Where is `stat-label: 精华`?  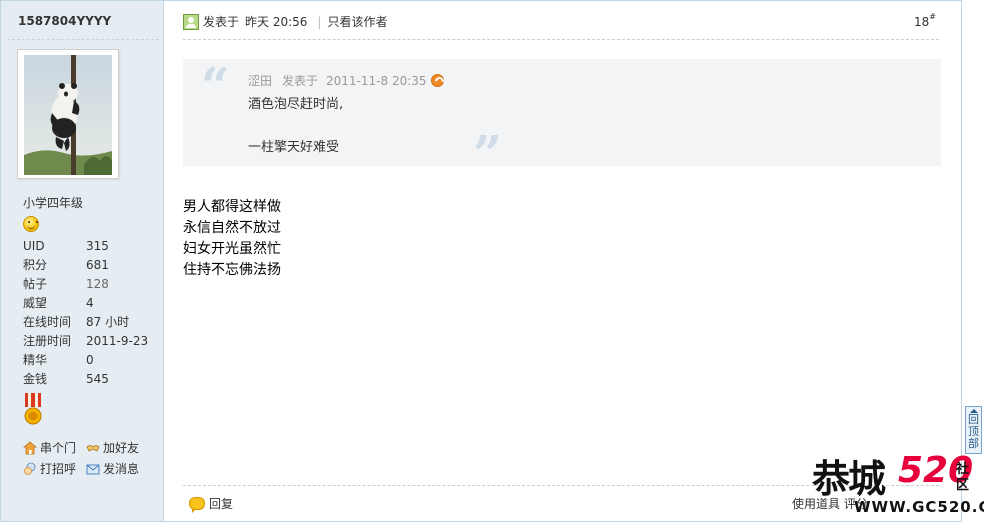
stat-label: 精华 is located at coordinates (35, 360).